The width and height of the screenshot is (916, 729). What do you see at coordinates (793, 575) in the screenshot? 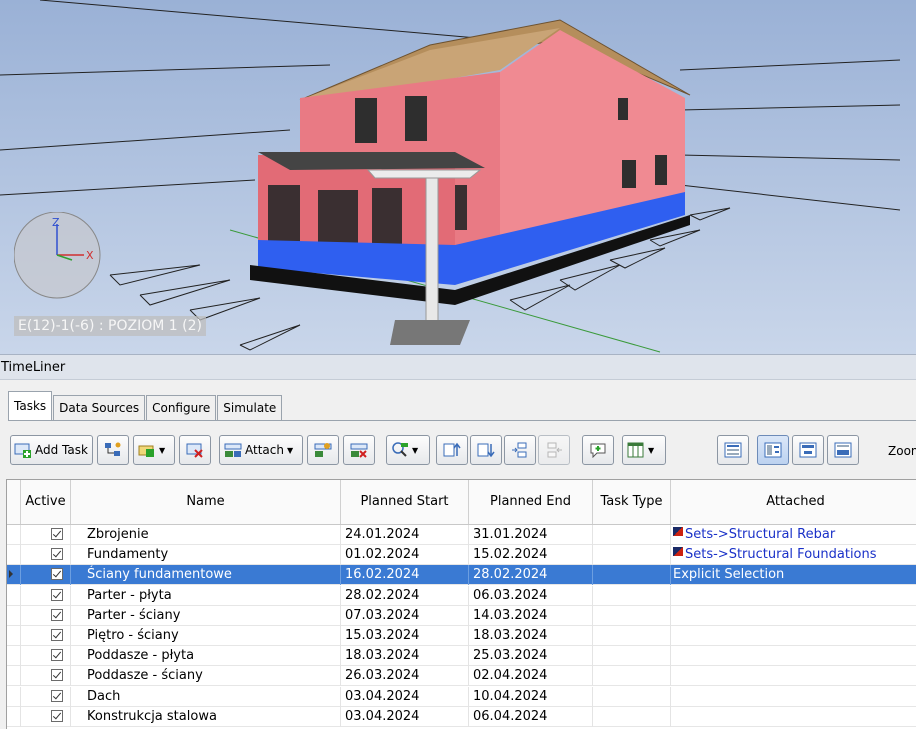
I see `attached-cell: Explicit Selection` at bounding box center [793, 575].